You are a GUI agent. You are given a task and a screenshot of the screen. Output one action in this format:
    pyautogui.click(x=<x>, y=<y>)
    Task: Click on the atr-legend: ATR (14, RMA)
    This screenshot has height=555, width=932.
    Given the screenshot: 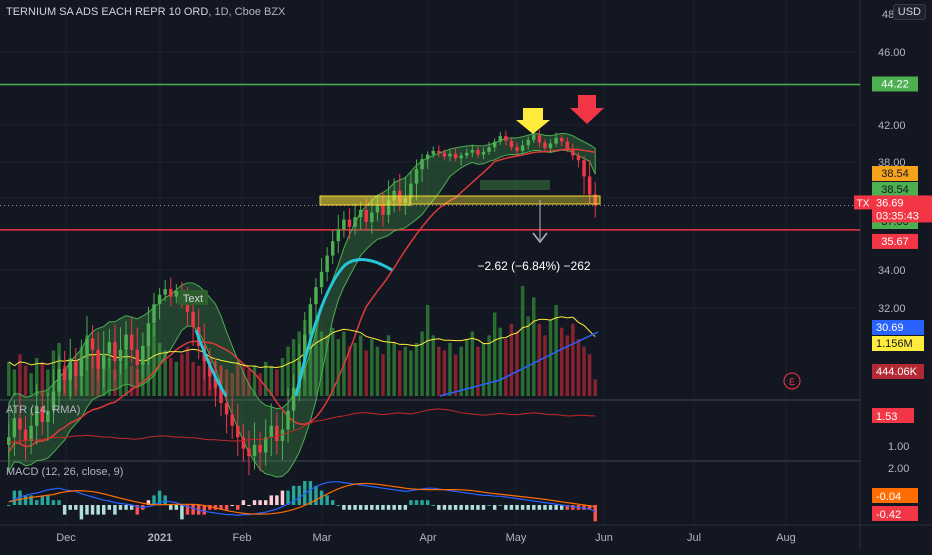 What is the action you would take?
    pyautogui.click(x=43, y=410)
    